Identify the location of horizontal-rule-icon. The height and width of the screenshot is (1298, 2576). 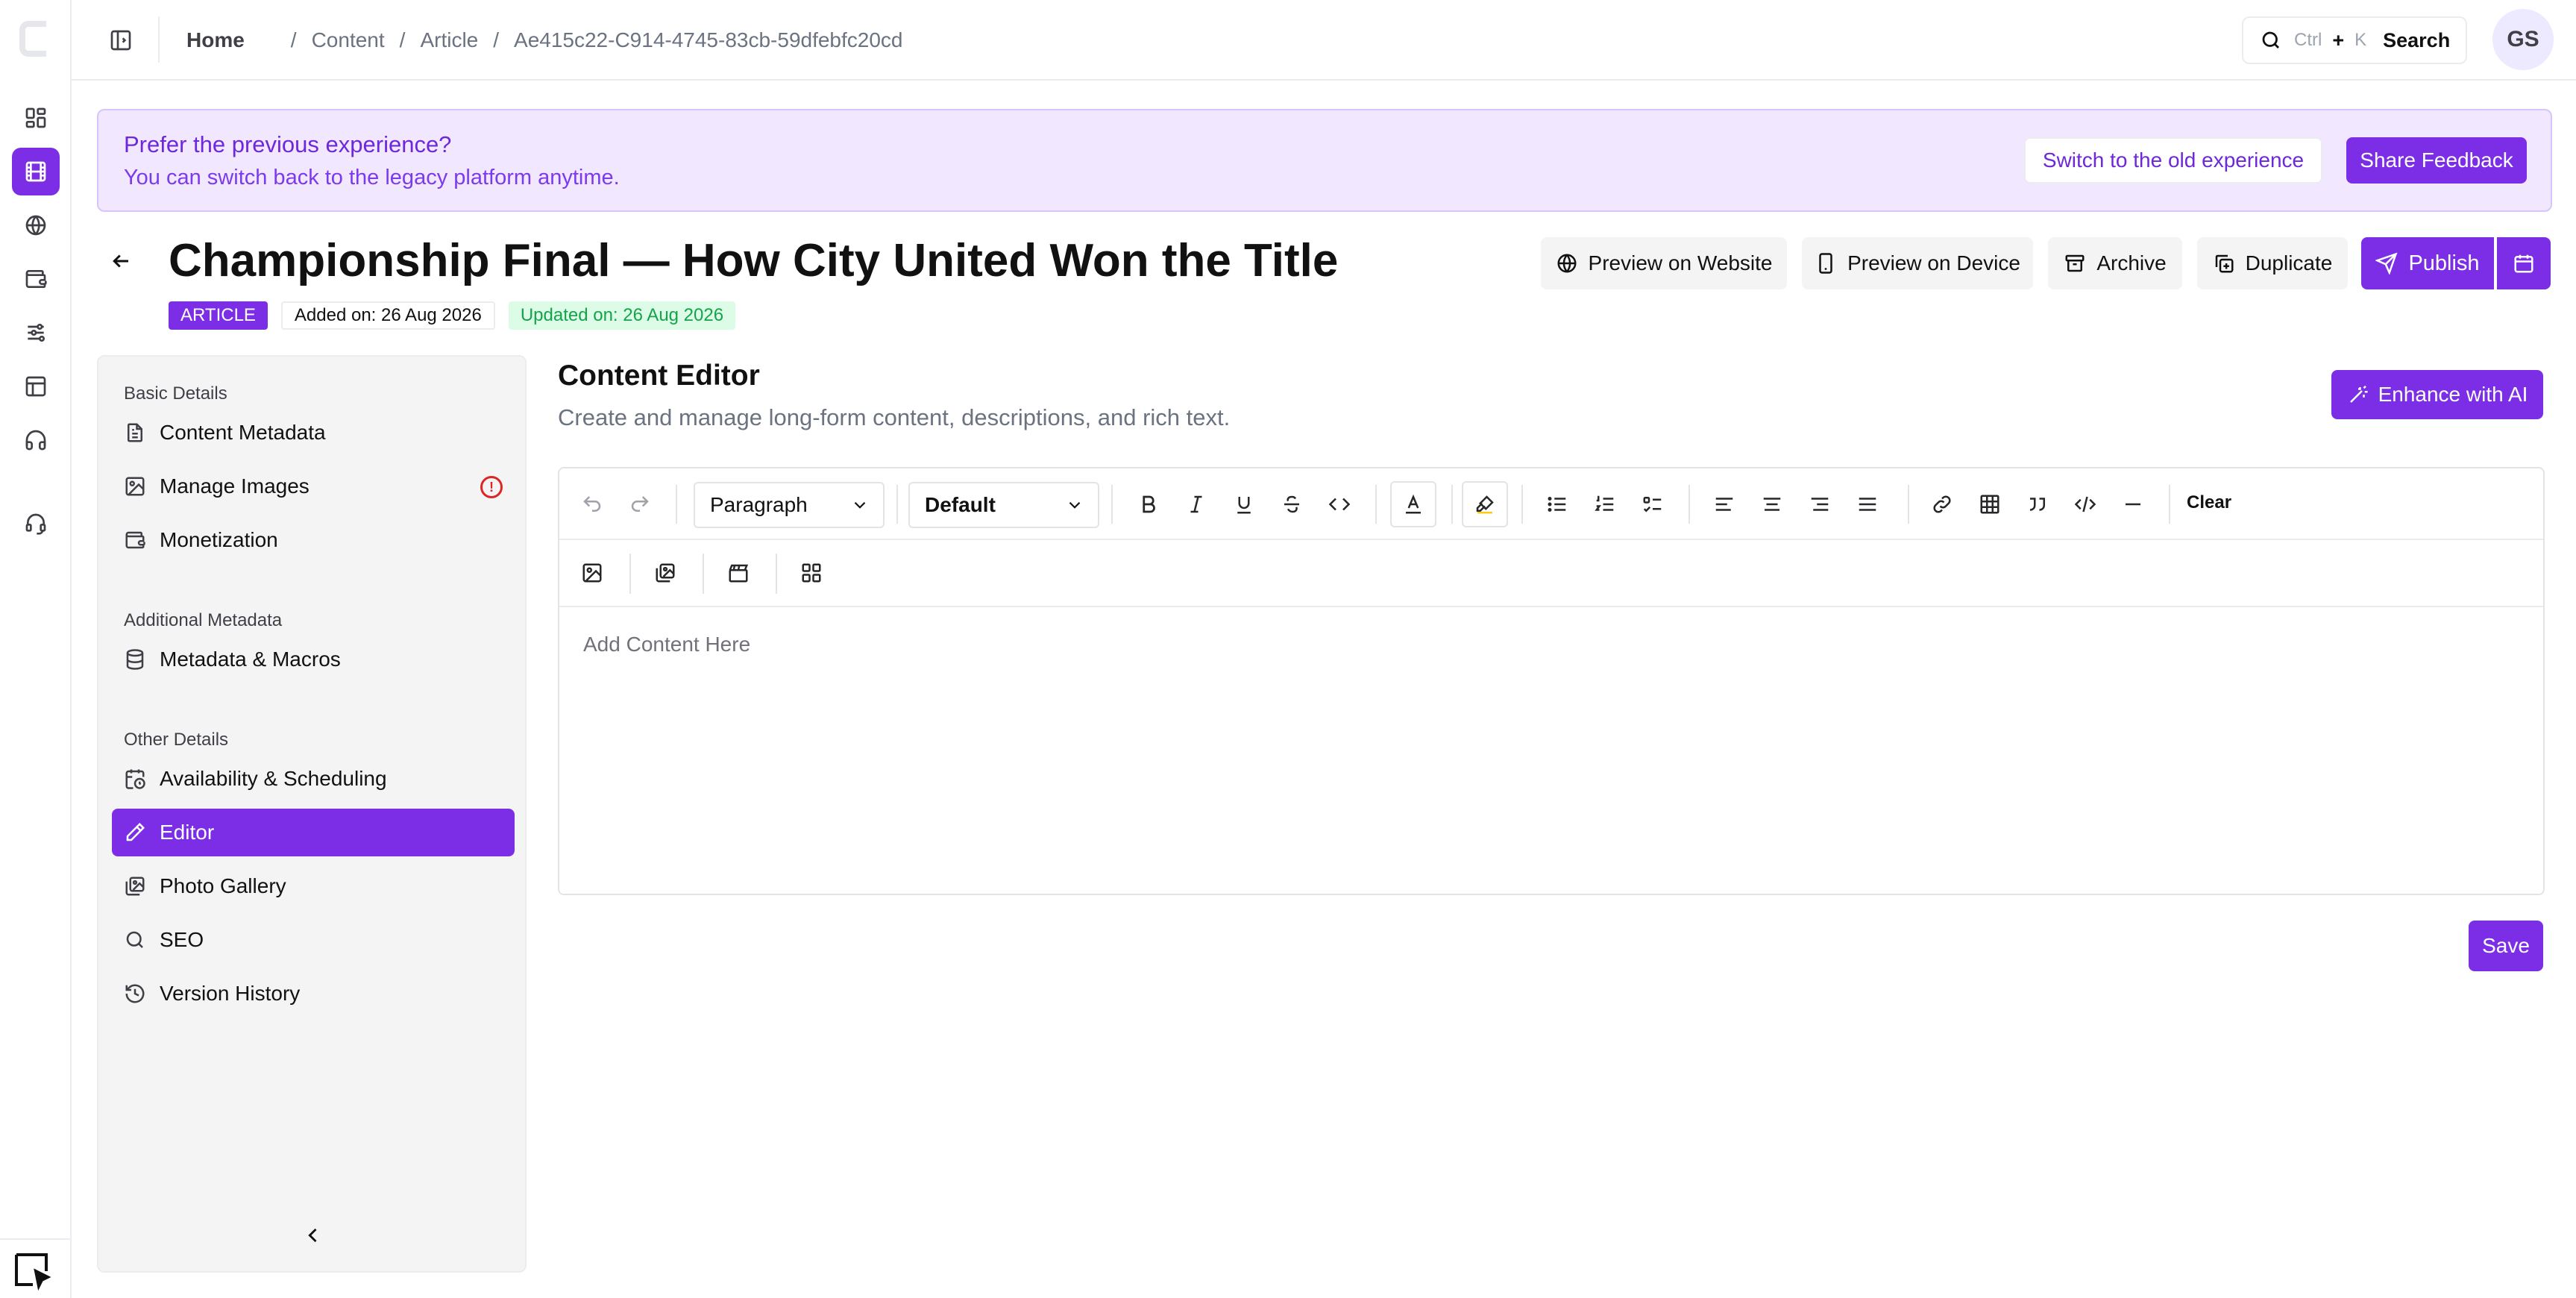
(2133, 504).